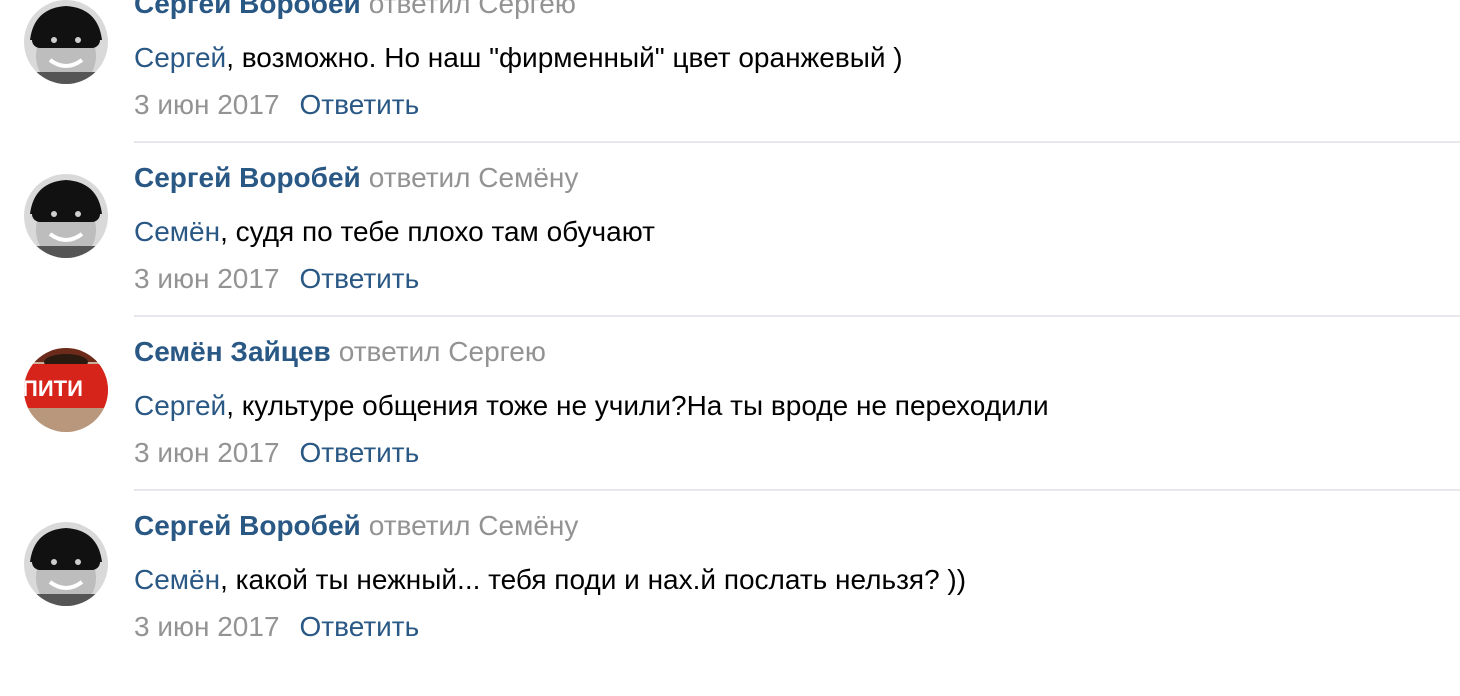 This screenshot has width=1460, height=696. What do you see at coordinates (232, 351) in the screenshot?
I see `author-link: Семён Зайцев` at bounding box center [232, 351].